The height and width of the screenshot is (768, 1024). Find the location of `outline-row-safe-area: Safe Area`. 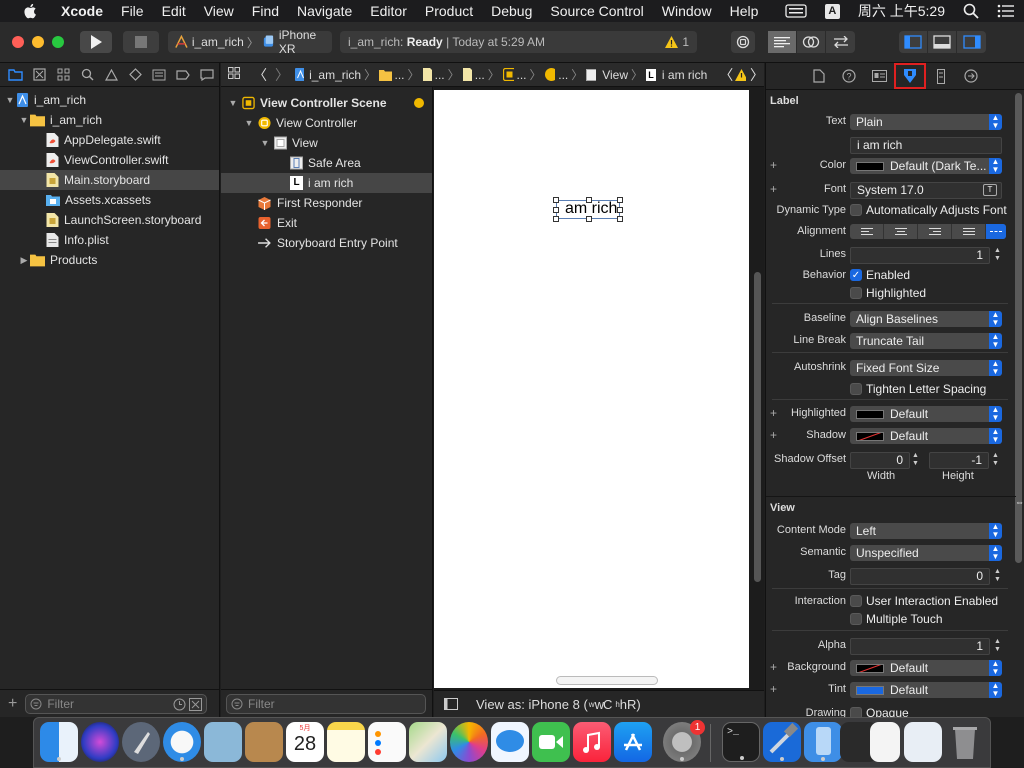

outline-row-safe-area: Safe Area is located at coordinates (326, 163).